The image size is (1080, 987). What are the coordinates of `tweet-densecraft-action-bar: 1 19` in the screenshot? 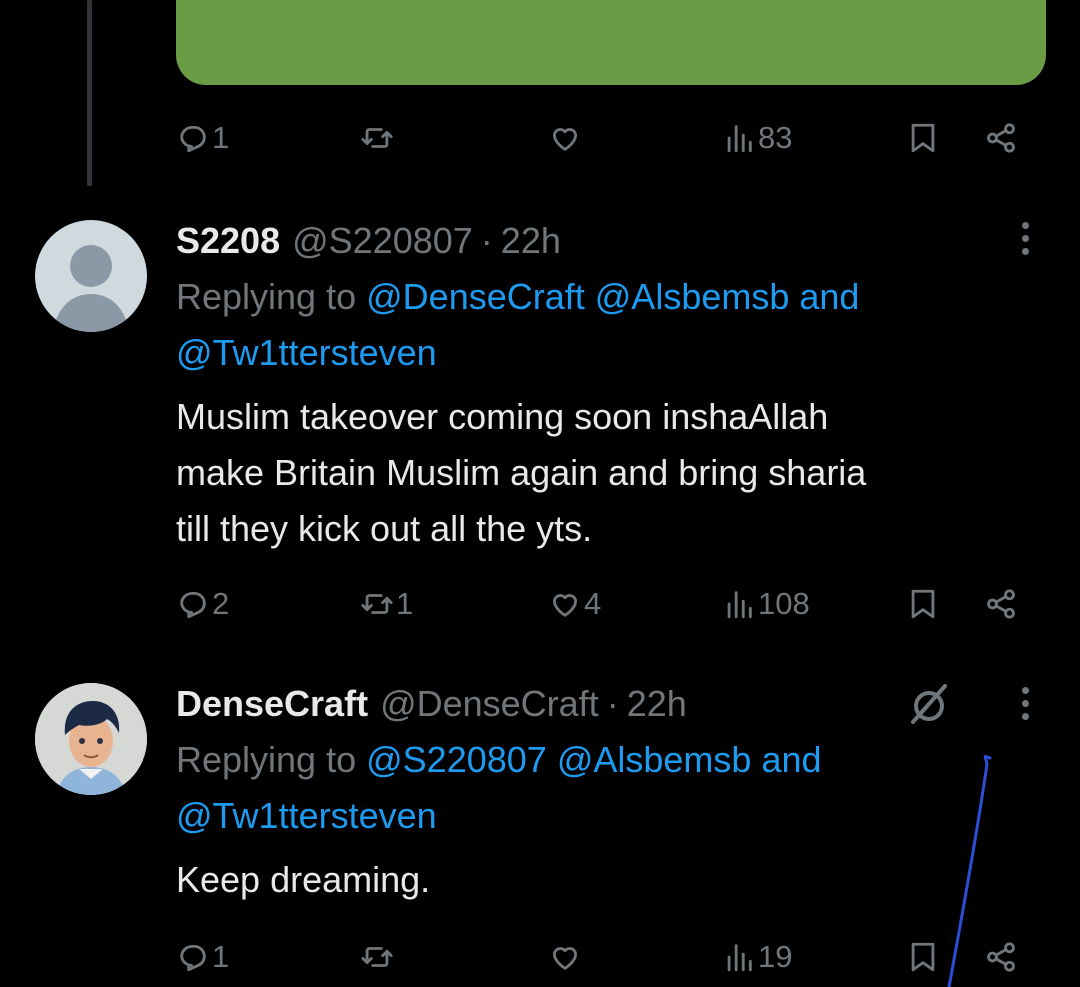 It's located at (601, 957).